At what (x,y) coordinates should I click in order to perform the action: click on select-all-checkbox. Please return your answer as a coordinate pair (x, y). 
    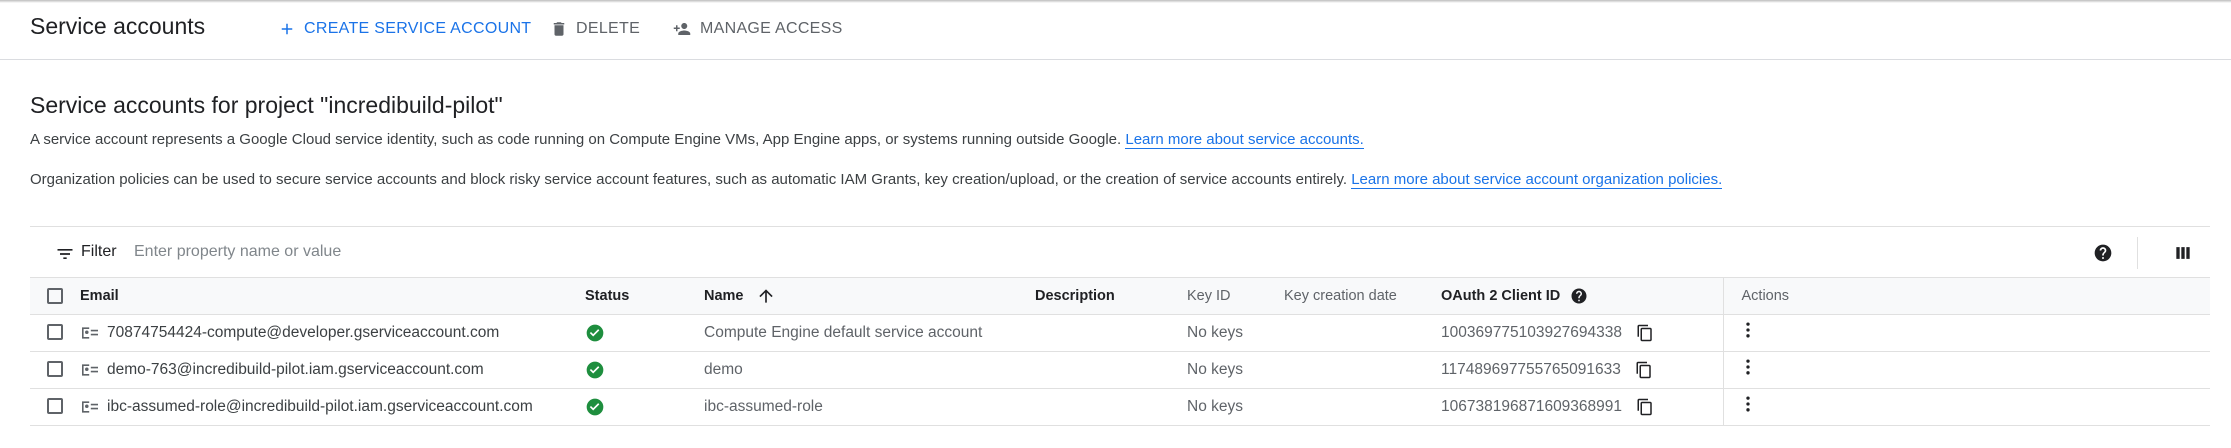
    Looking at the image, I should click on (55, 295).